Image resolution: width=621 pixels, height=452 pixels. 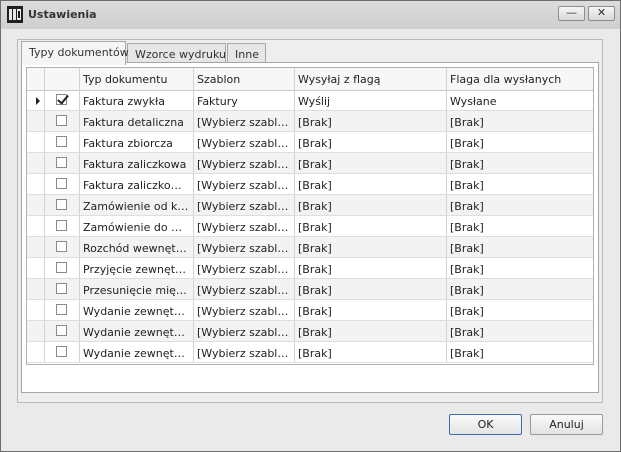 I want to click on column-header-wysylaj: Wysyłaj z flagą, so click(x=371, y=79).